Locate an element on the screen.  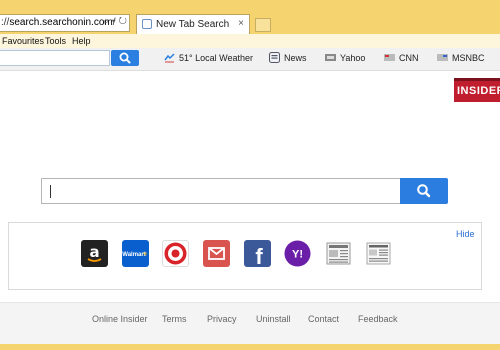
footer-link-feedback: Feedback is located at coordinates (378, 319).